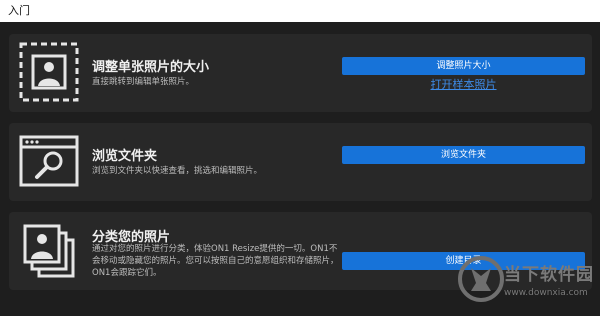 The height and width of the screenshot is (316, 600). What do you see at coordinates (463, 66) in the screenshot?
I see `resize-photo-button: 调整照片大小` at bounding box center [463, 66].